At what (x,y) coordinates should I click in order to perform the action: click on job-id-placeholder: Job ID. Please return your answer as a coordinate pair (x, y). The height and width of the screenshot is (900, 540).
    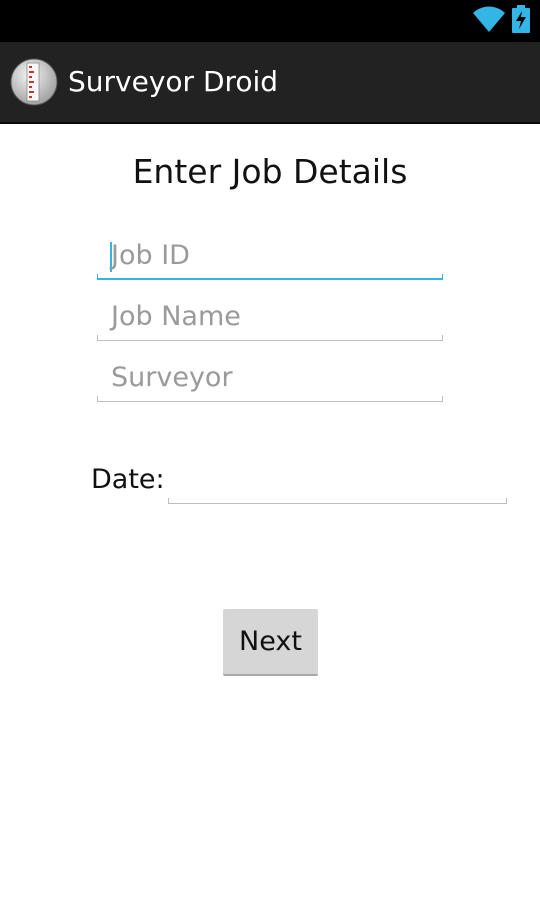
    Looking at the image, I should click on (150, 255).